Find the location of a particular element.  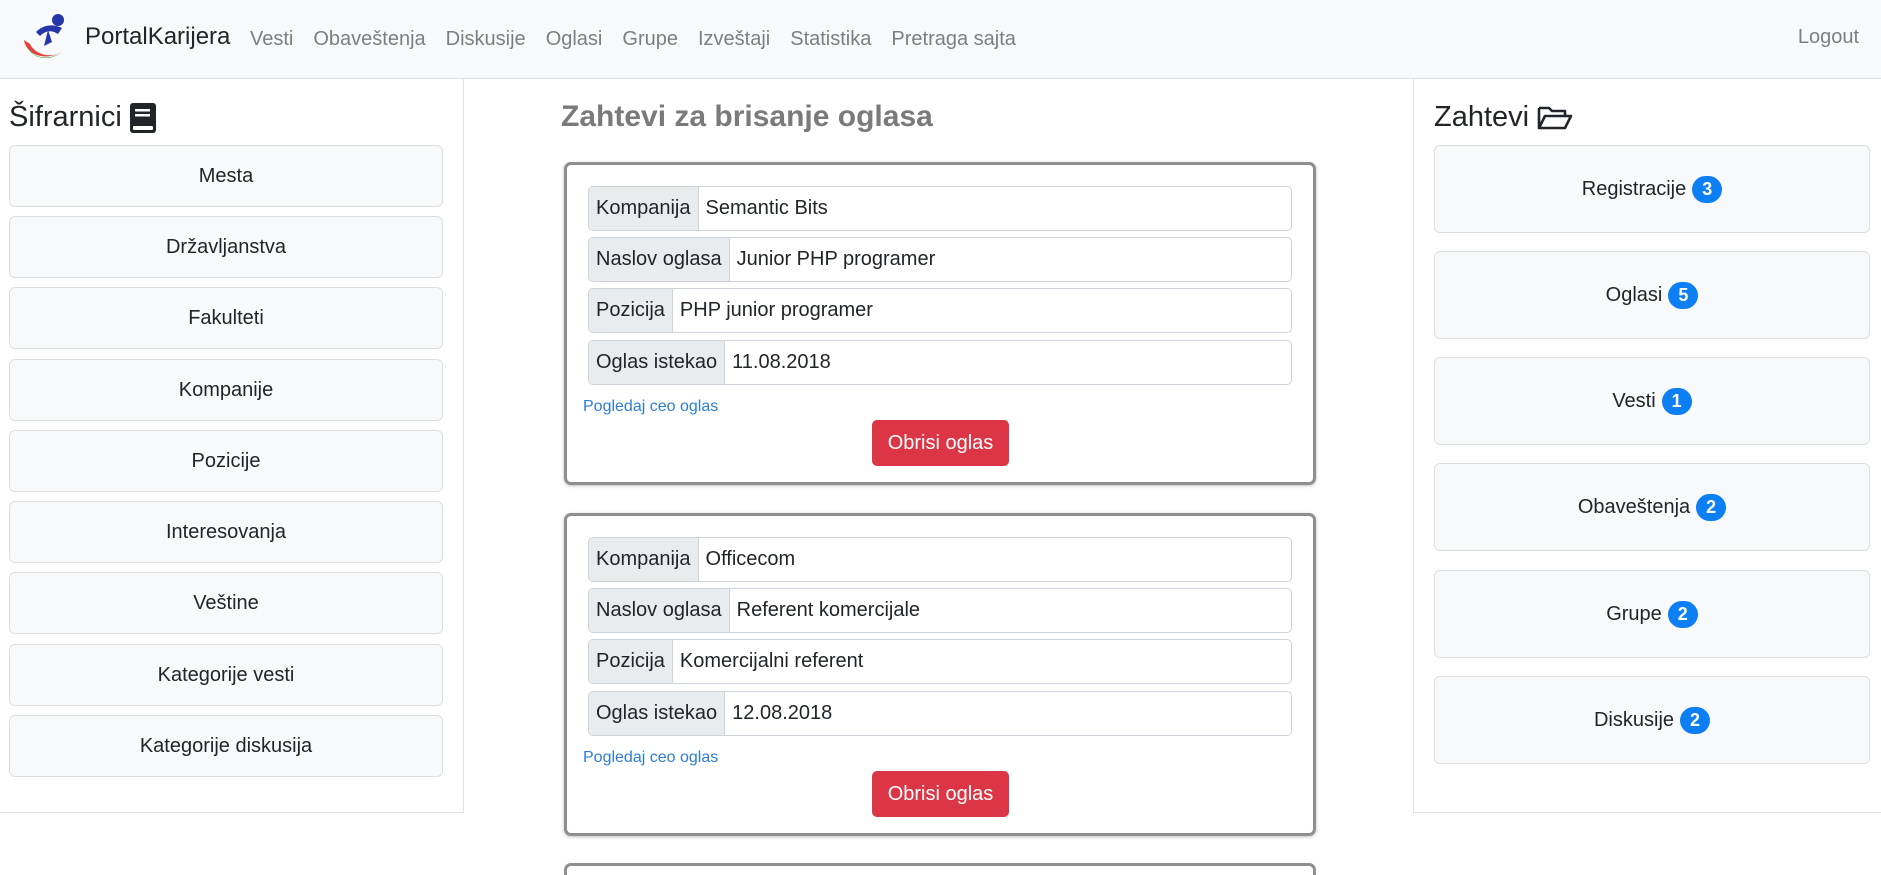

count-badge: 5 is located at coordinates (1683, 295).